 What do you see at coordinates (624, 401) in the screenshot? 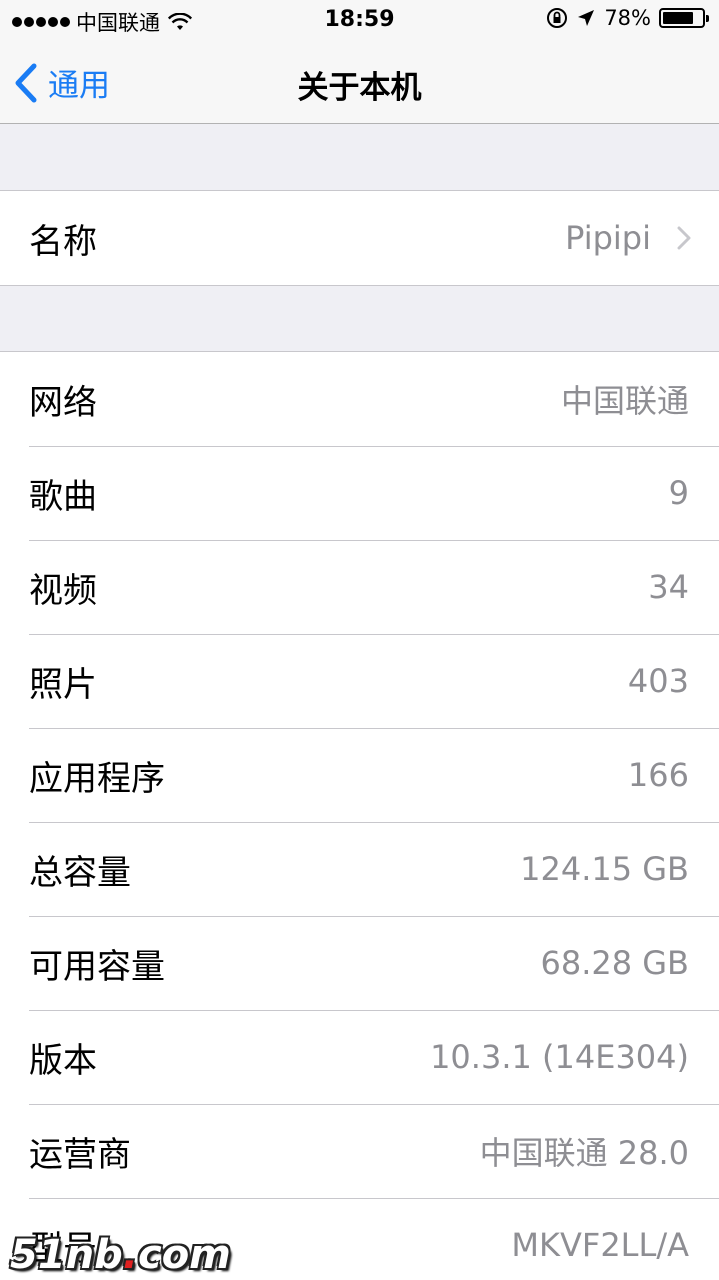
I see `row-value: 中国联通` at bounding box center [624, 401].